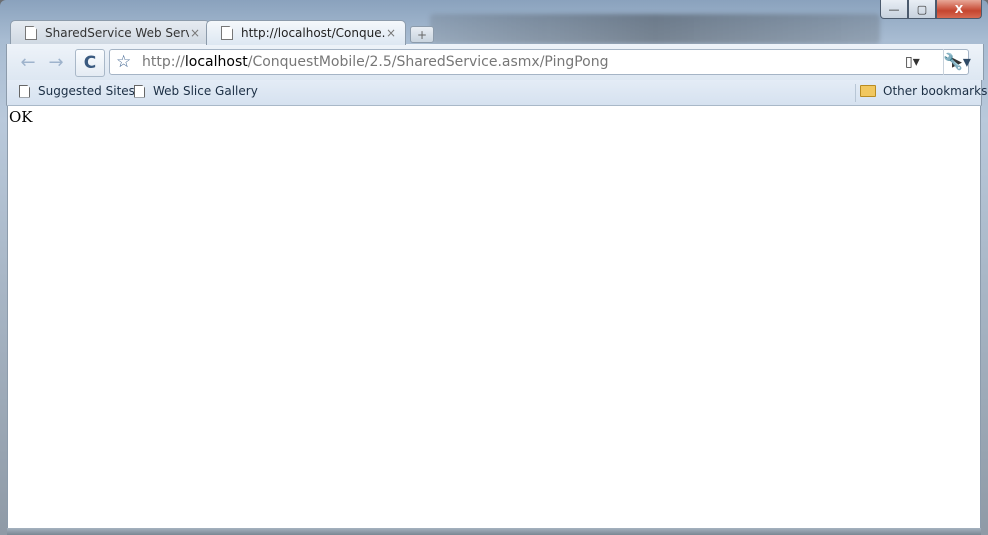 The height and width of the screenshot is (535, 988). Describe the element at coordinates (117, 33) in the screenshot. I see `tab-title: SharedService Web Service` at that location.